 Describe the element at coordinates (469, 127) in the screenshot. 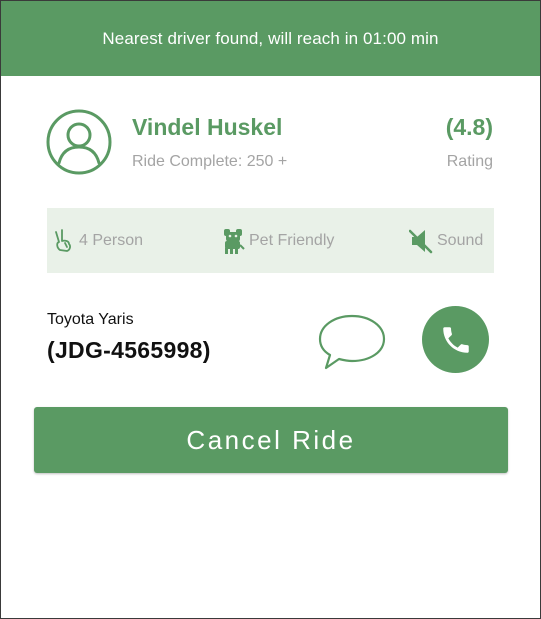

I see `driver-rating-value: (4.8)` at that location.